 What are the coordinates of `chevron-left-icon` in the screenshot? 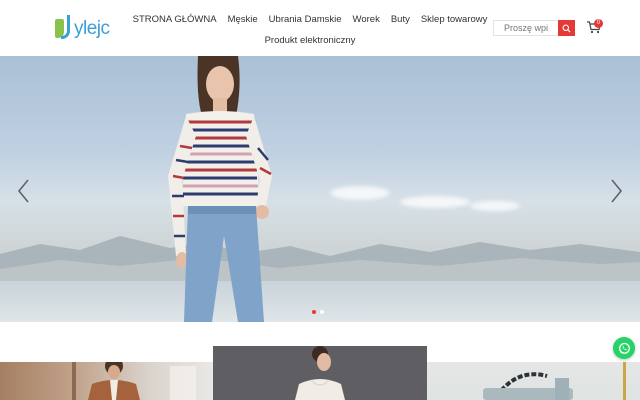 It's located at (23, 191).